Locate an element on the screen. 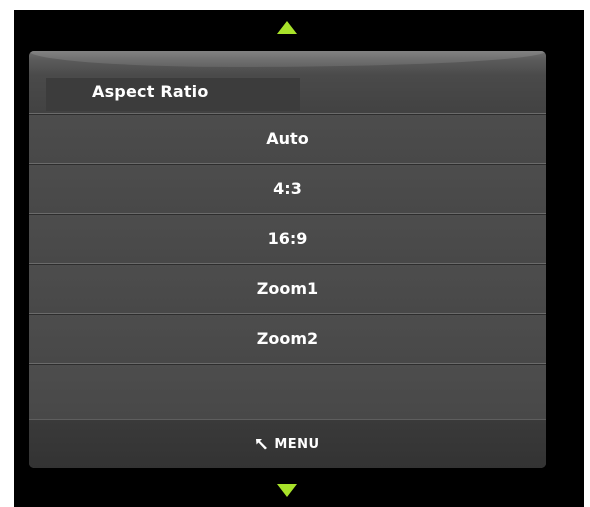 This screenshot has height=507, width=590. down-arrow-icon is located at coordinates (287, 490).